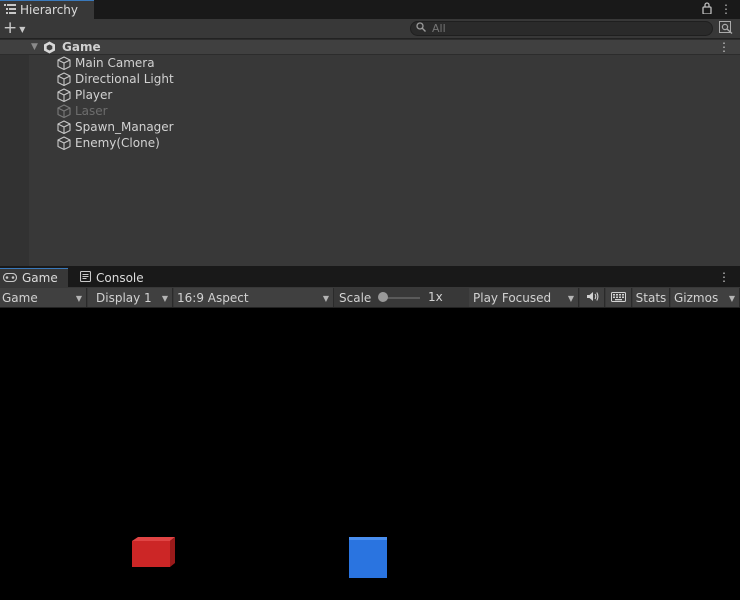  I want to click on hierarchy-item-label: Enemy(Clone), so click(117, 143).